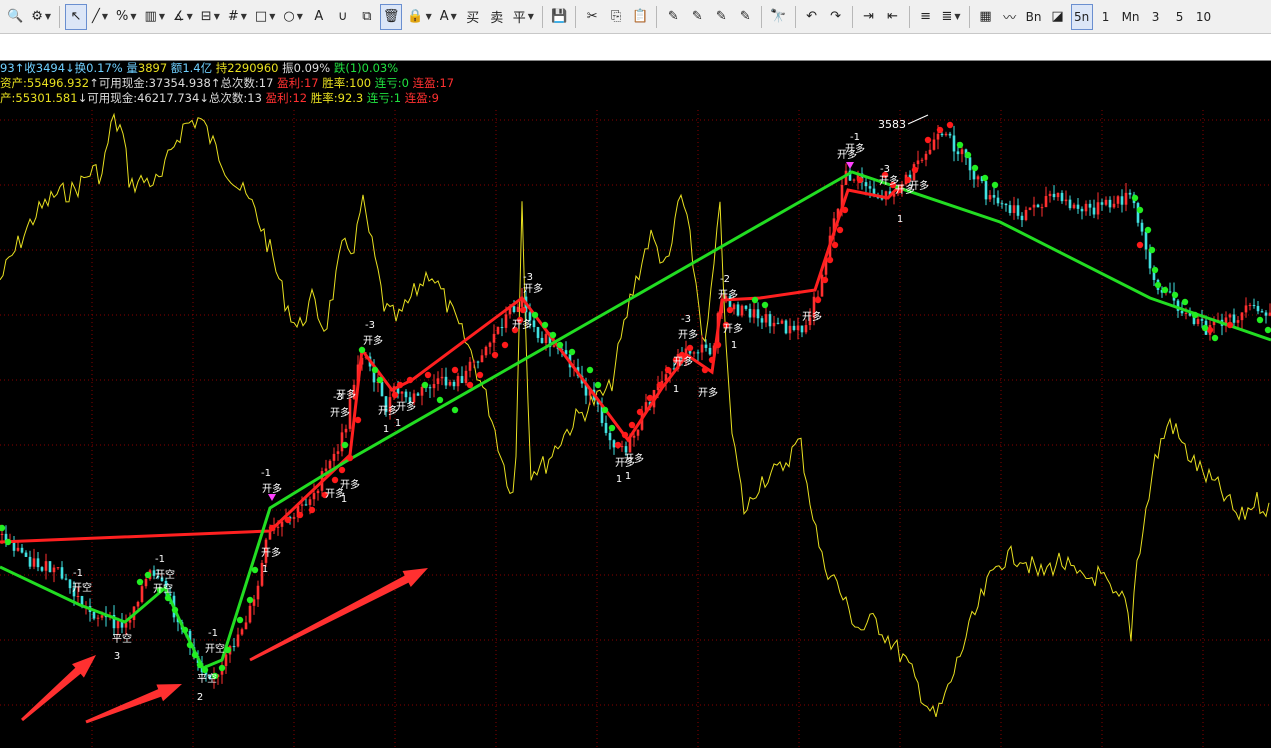 The image size is (1271, 748). Describe the element at coordinates (836, 17) in the screenshot. I see `redo-icon: ↷` at that location.